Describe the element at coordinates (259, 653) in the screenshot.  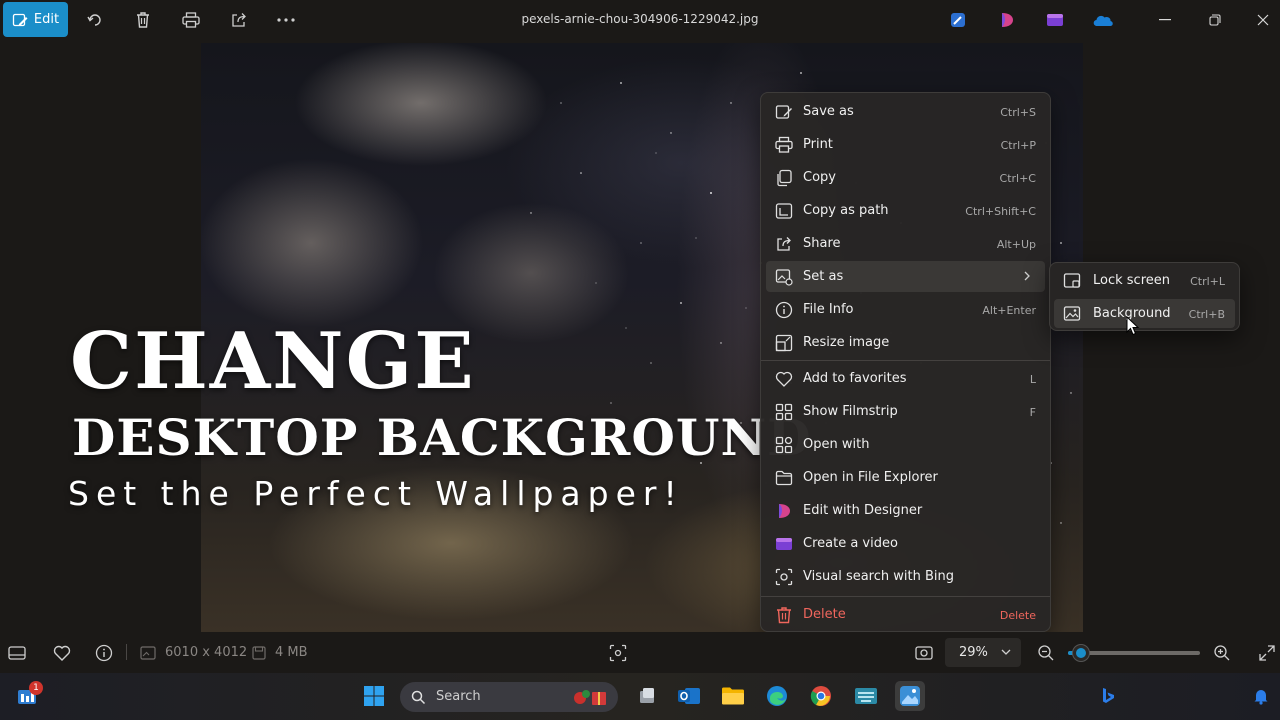
I see `file-size-icon` at that location.